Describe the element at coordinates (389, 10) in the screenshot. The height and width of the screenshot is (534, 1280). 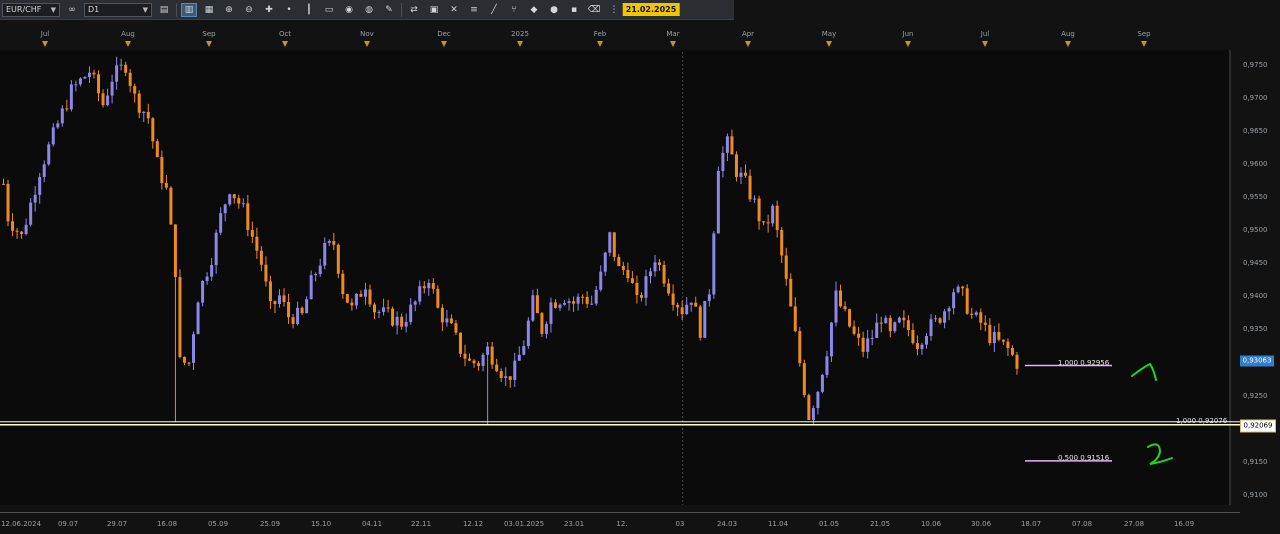
I see `pencil-icon: ✎` at that location.